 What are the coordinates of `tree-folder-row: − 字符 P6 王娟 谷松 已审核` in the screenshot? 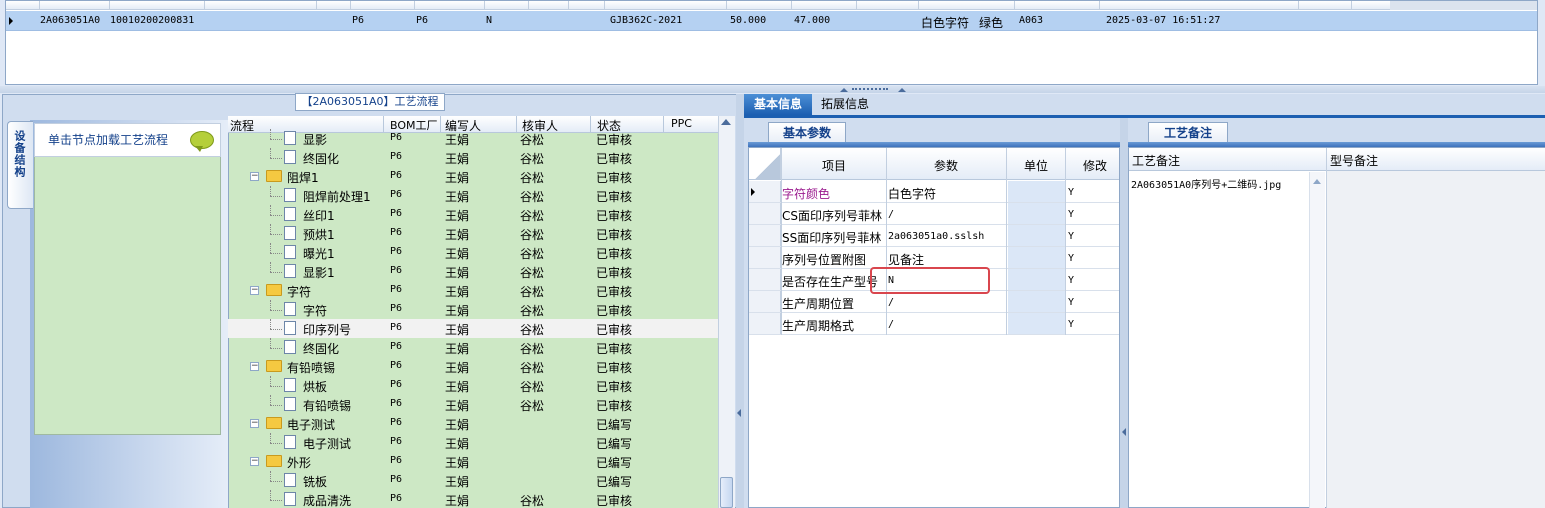 It's located at (473, 290).